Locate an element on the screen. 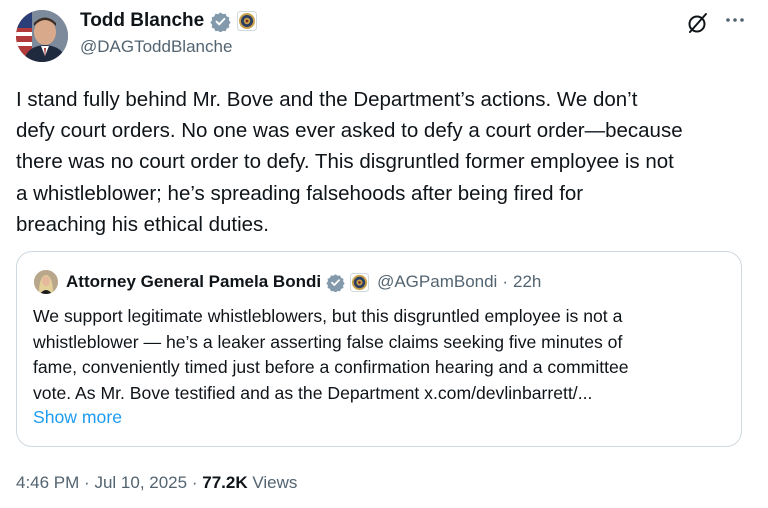 The image size is (768, 508). tweet-date: Jul 10, 2025 is located at coordinates (140, 482).